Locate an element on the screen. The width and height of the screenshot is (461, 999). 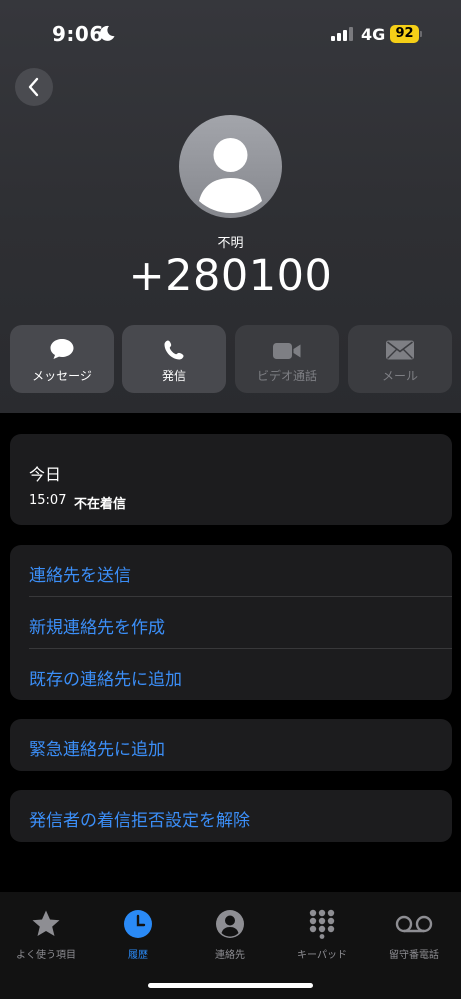
chevron-left-icon is located at coordinates (33, 87).